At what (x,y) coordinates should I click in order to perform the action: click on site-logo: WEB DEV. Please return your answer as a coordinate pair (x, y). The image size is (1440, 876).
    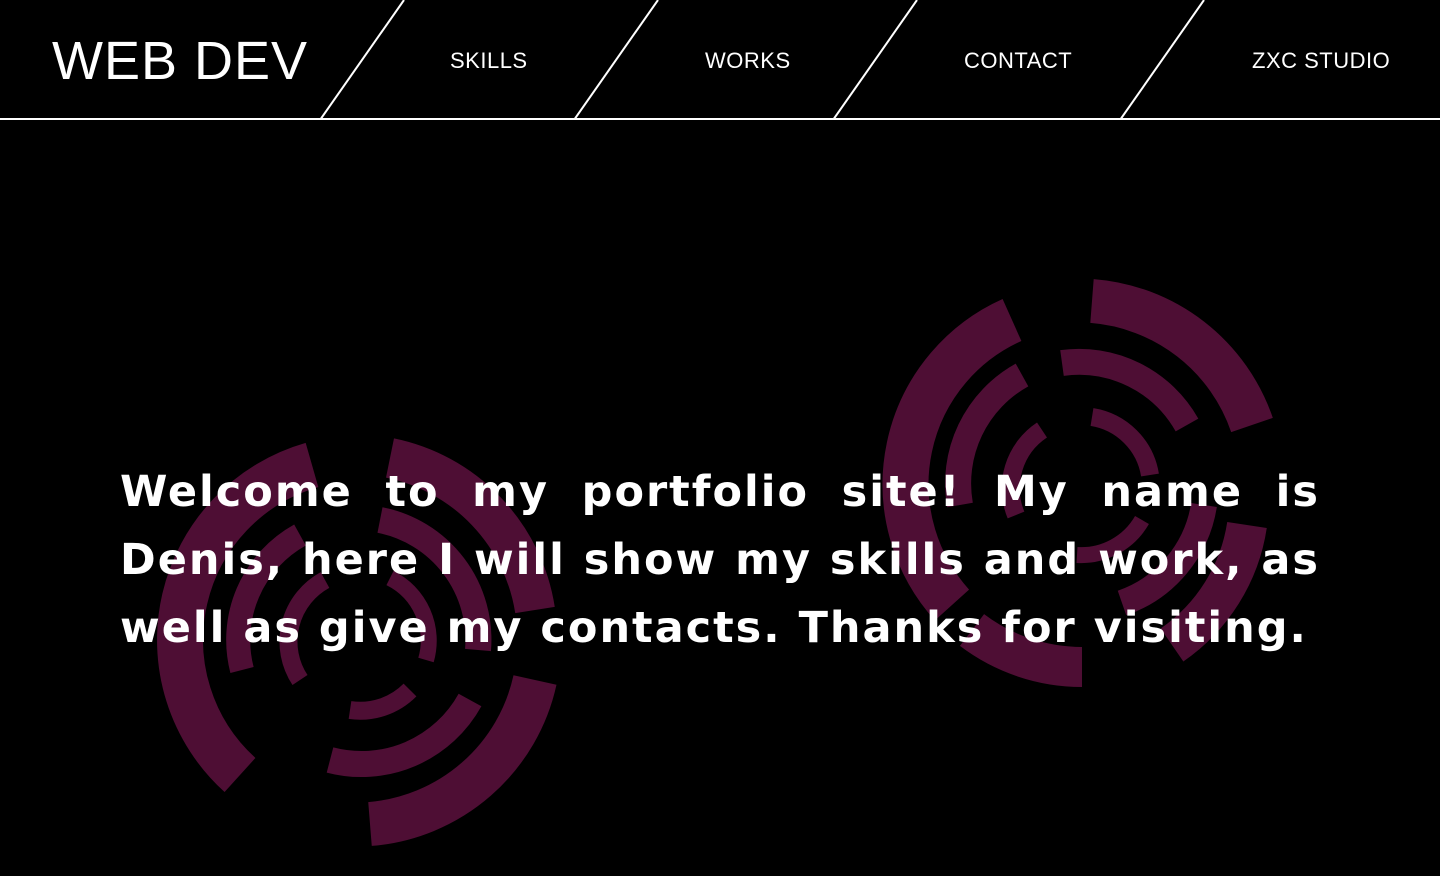
    Looking at the image, I should click on (180, 61).